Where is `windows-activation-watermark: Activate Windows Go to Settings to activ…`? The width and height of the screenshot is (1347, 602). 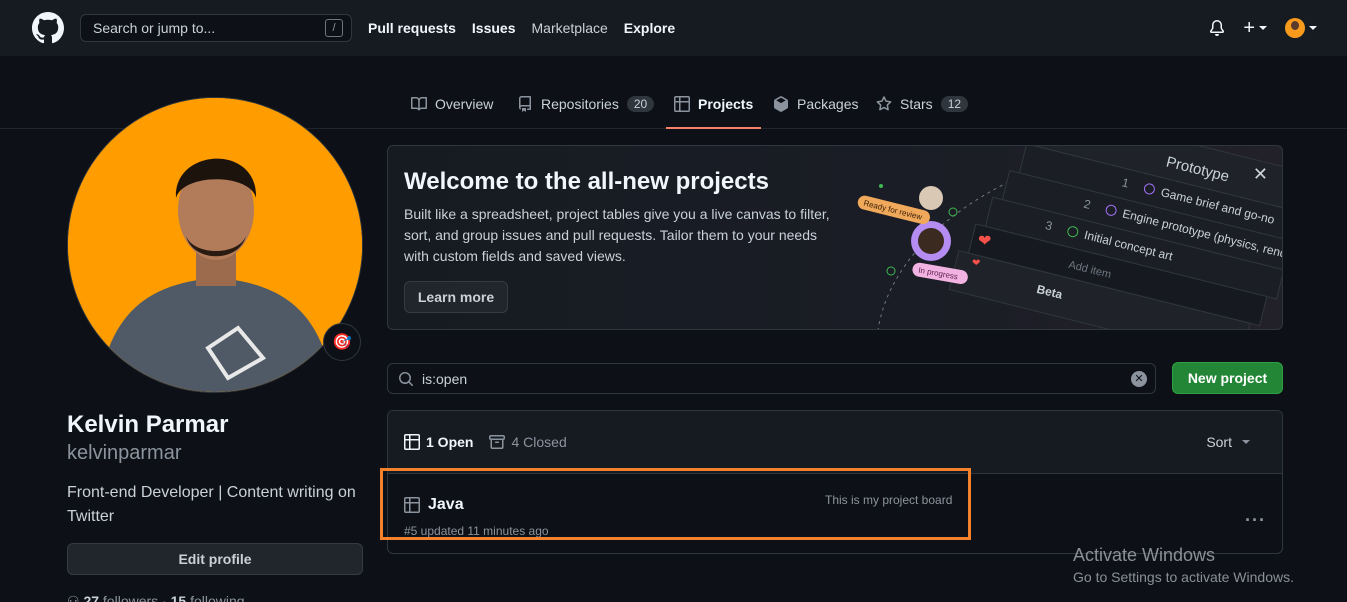
windows-activation-watermark: Activate Windows Go to Settings to activ… is located at coordinates (1183, 565).